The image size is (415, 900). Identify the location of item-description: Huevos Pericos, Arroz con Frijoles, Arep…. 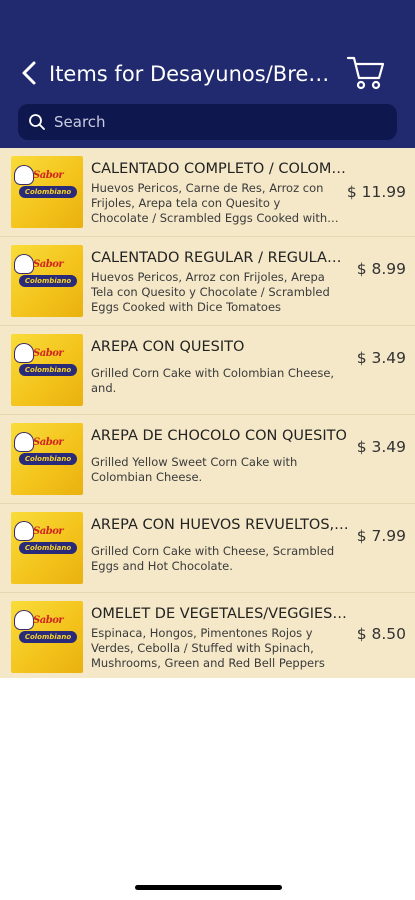
(210, 292).